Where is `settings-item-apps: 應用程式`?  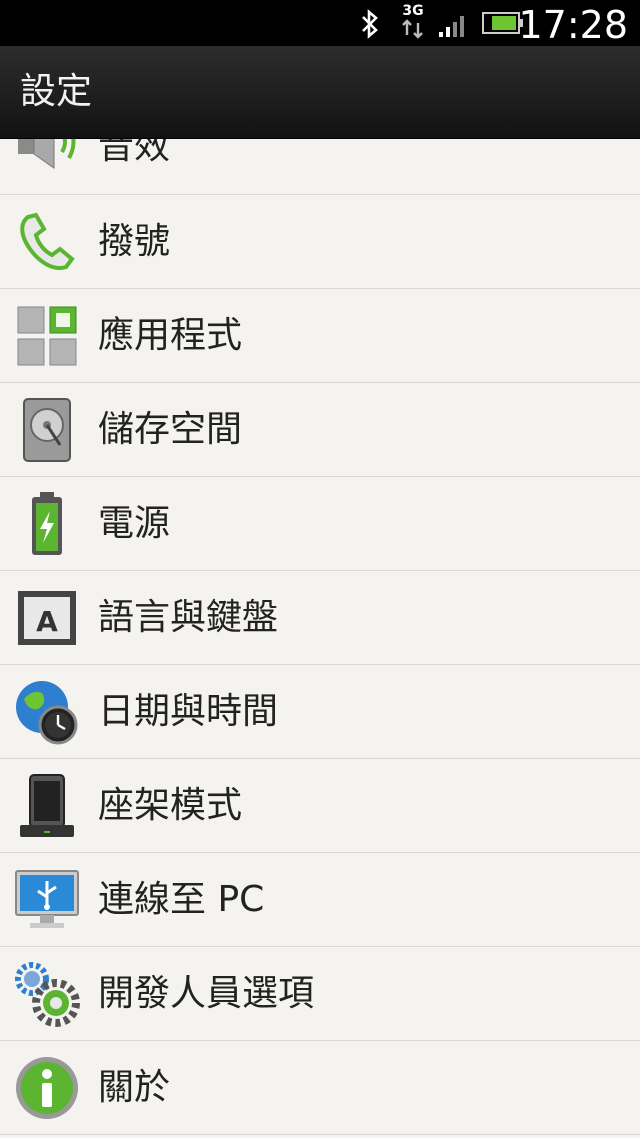
settings-item-apps: 應用程式 is located at coordinates (320, 336).